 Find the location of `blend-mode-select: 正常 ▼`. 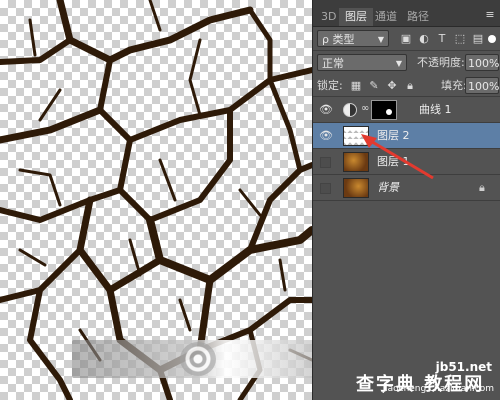

blend-mode-select: 正常 ▼ is located at coordinates (362, 62).